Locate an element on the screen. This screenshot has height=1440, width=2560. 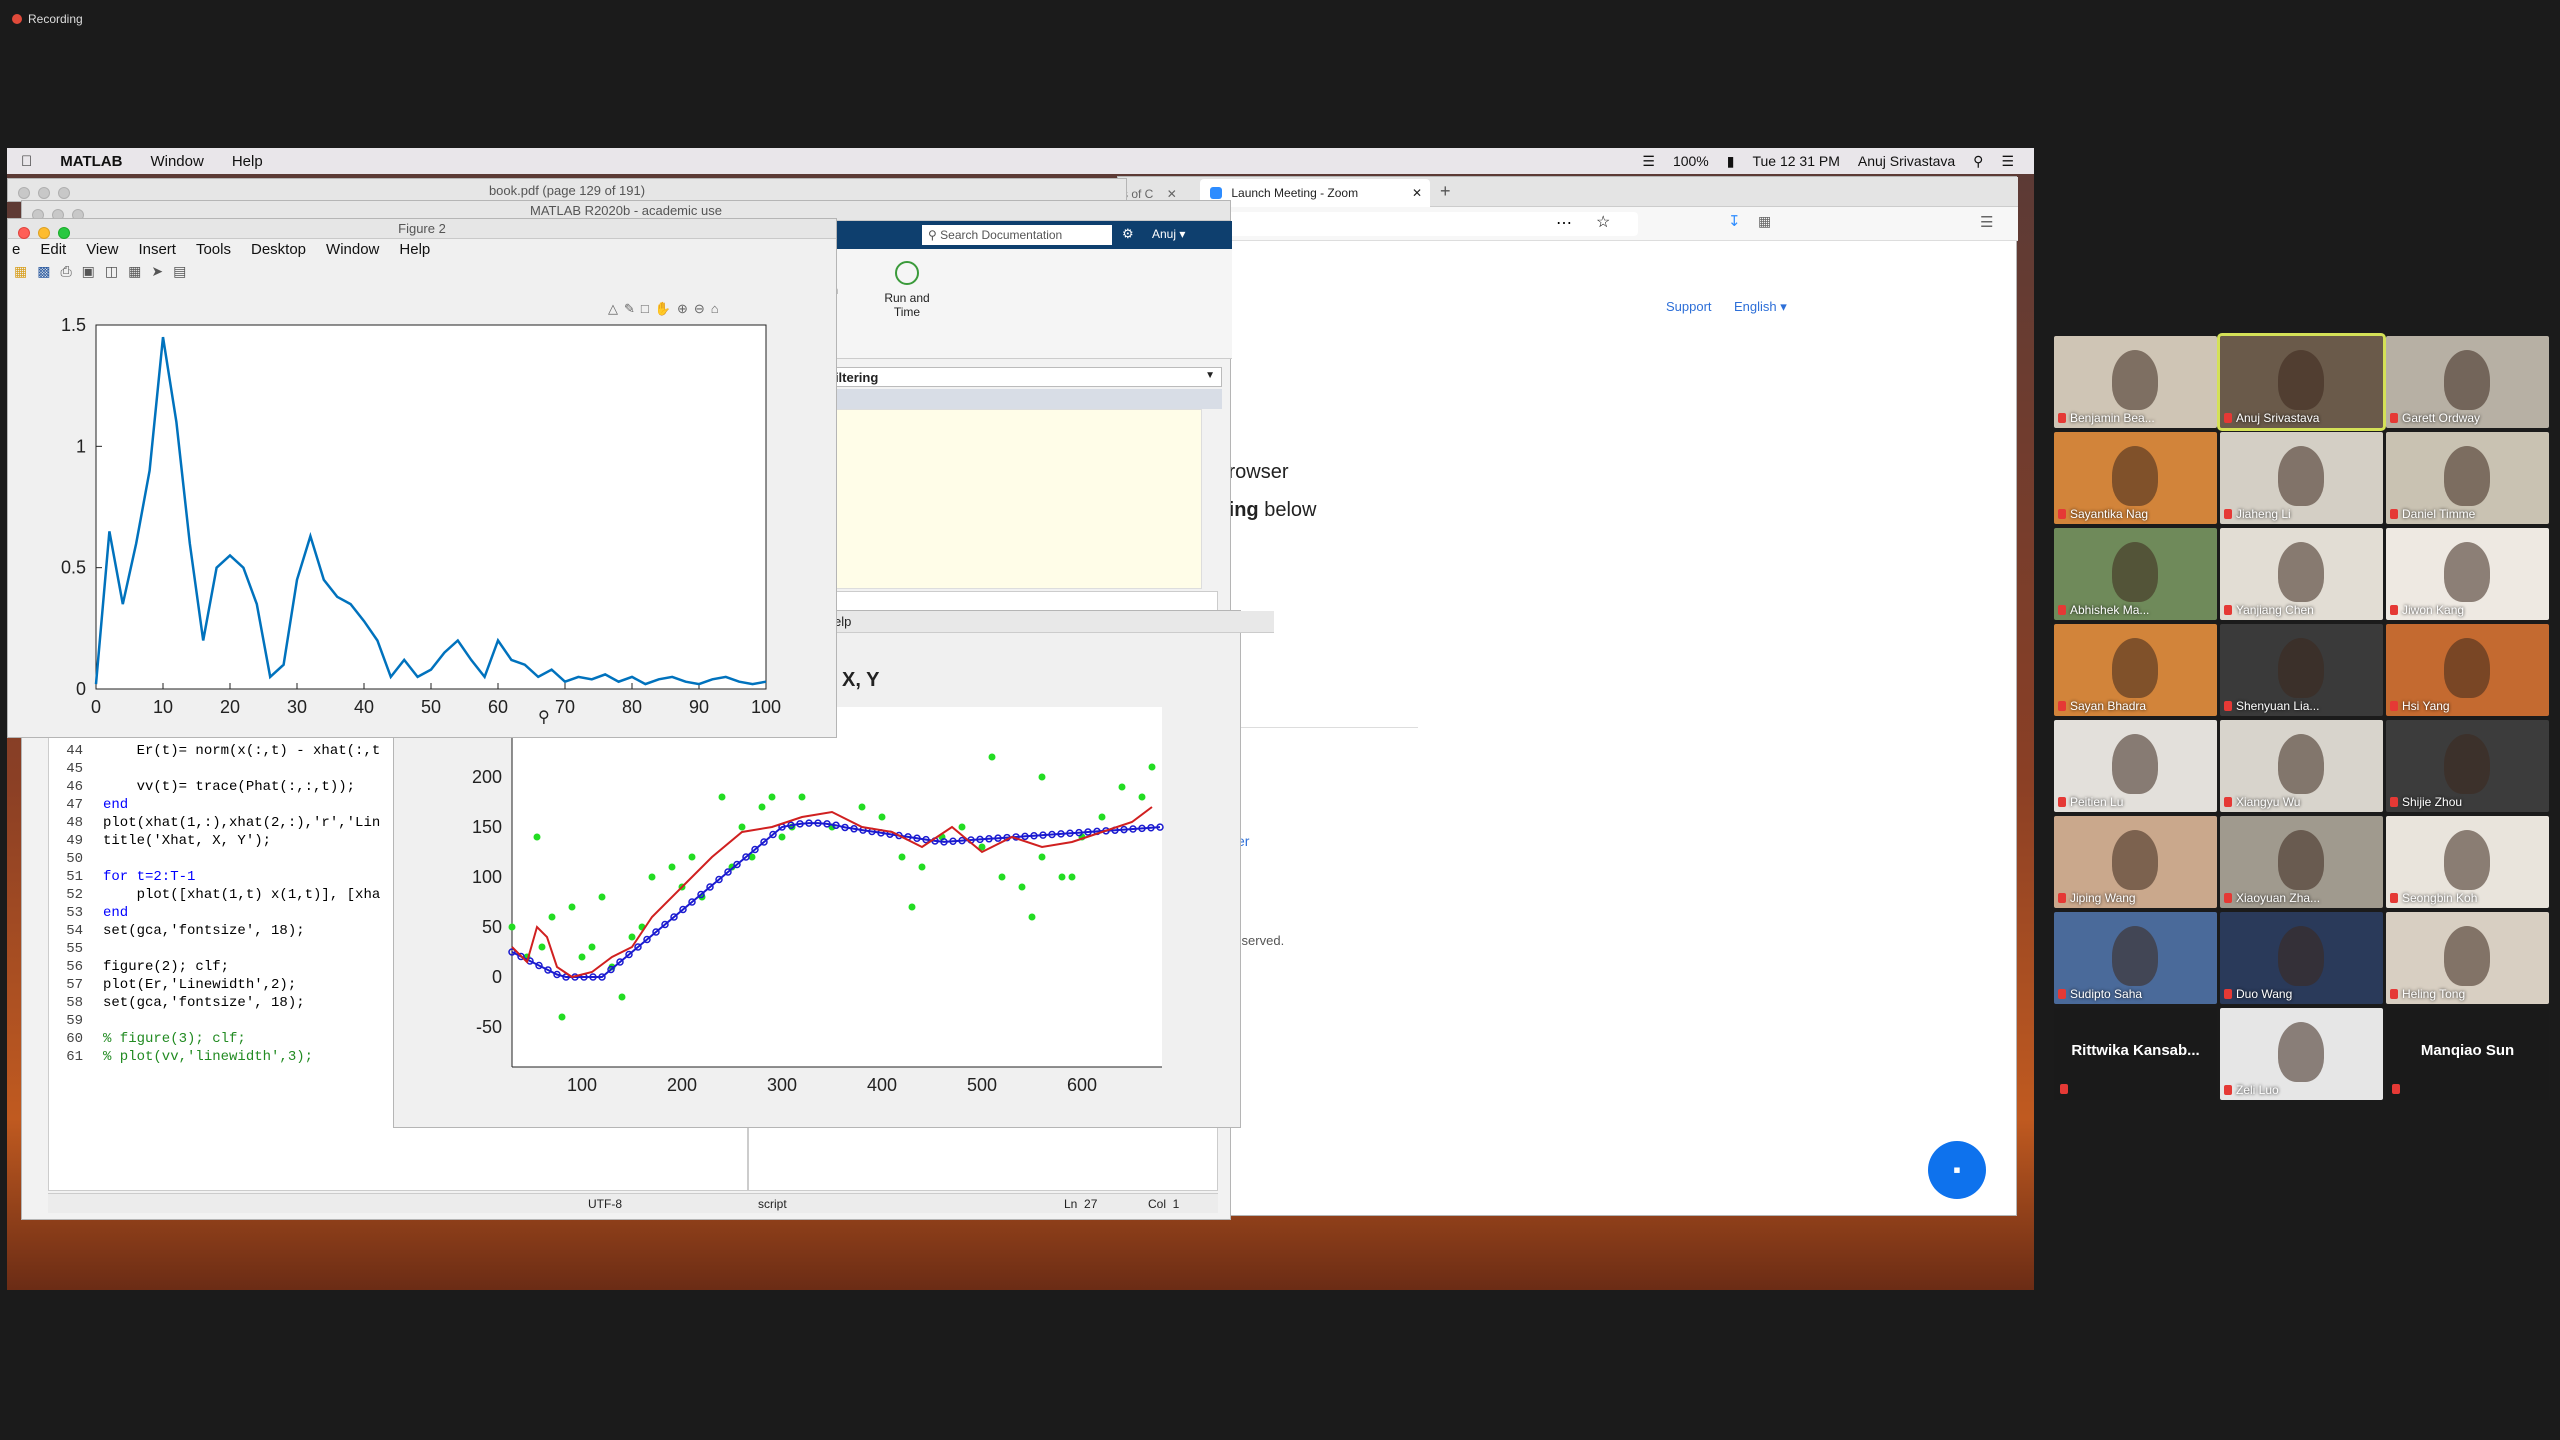
participant-tile: Hsi Yang is located at coordinates (2467, 670).